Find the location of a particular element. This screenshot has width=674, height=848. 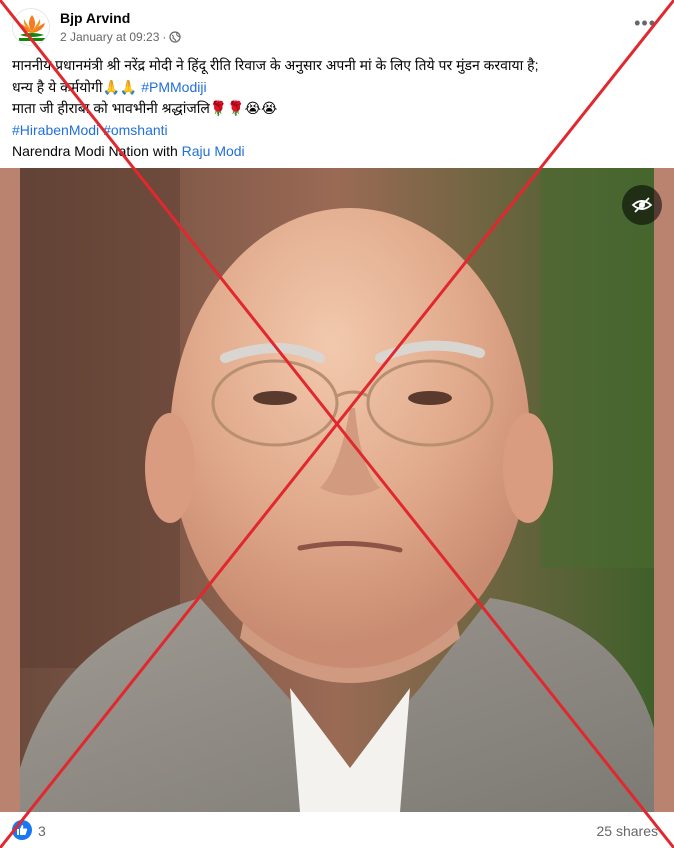

caption-line-2-text: धन्य है ये कर्मयोगी🙏🙏 is located at coordinates (77, 86).